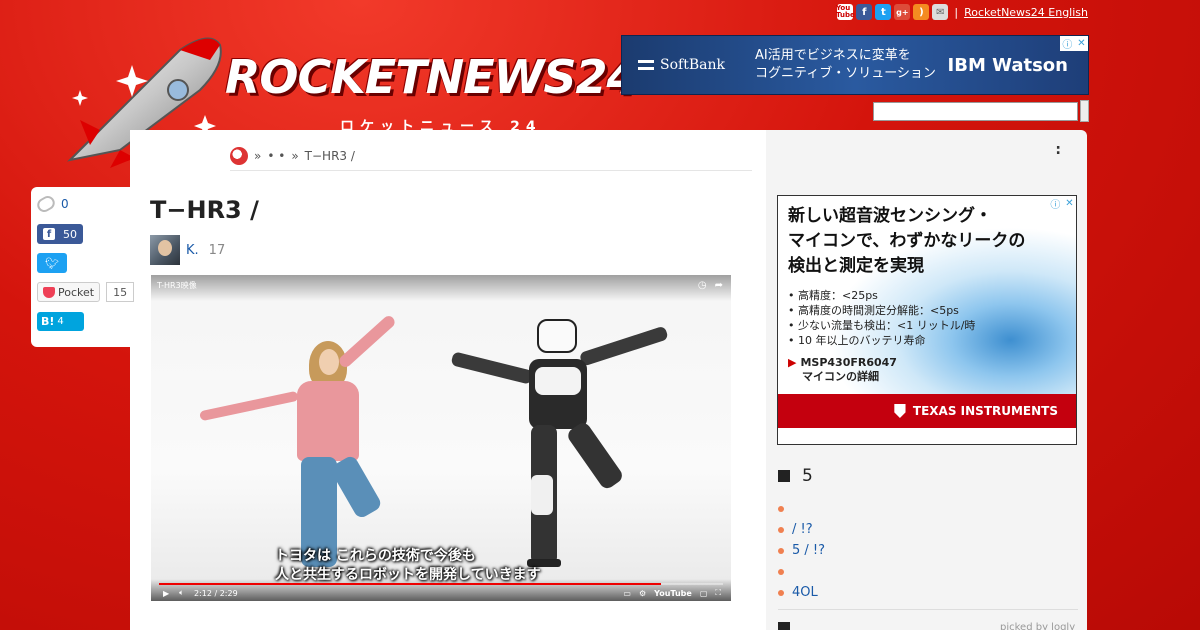  I want to click on list-item: / !?, so click(928, 529).